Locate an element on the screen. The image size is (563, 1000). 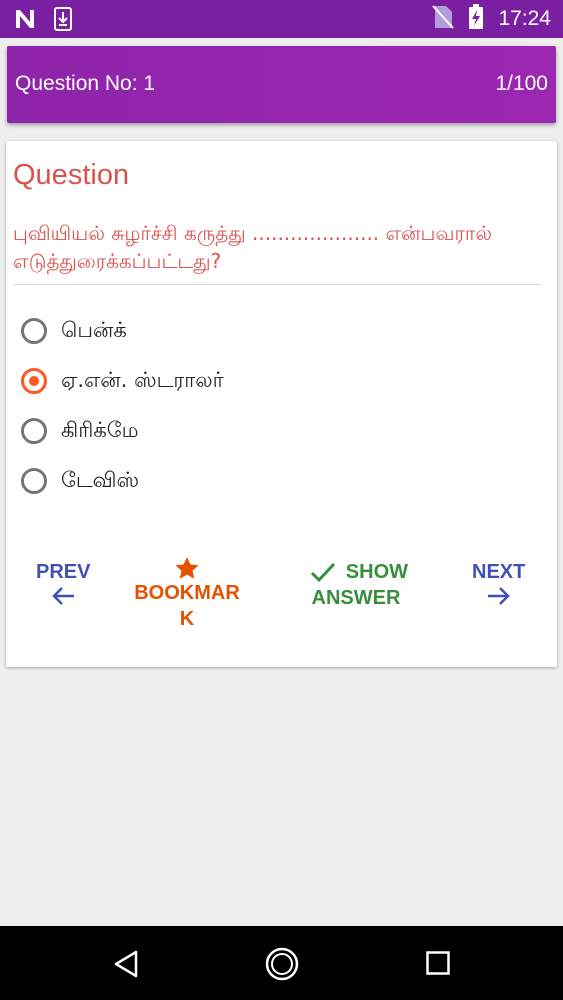
next-button: NEXT is located at coordinates (498, 583).